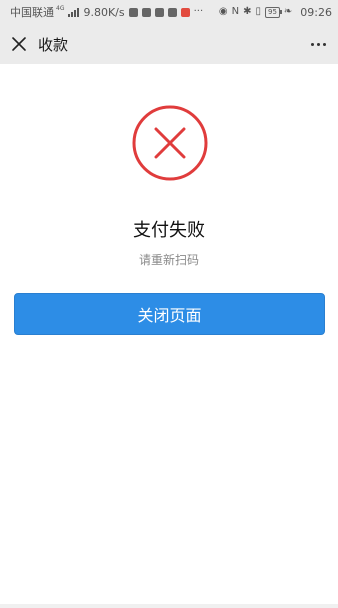 This screenshot has width=338, height=608. What do you see at coordinates (74, 12) in the screenshot?
I see `signal-icon` at bounding box center [74, 12].